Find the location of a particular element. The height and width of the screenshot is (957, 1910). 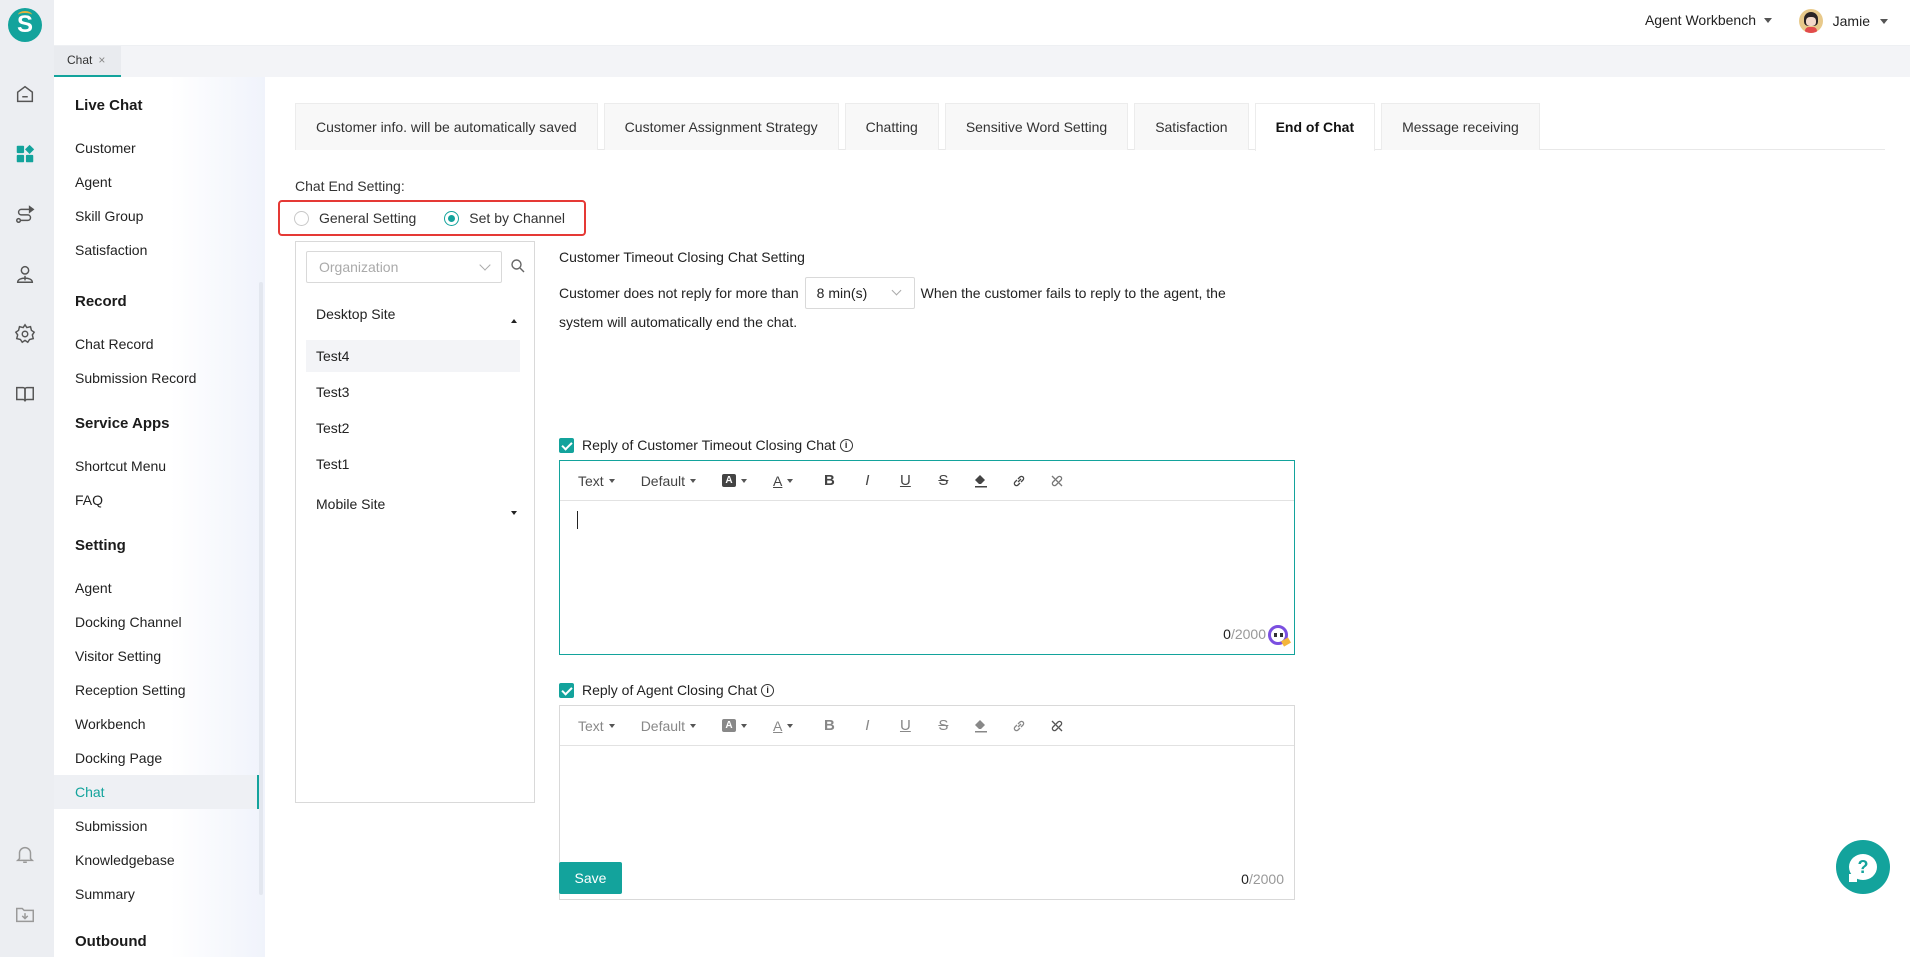

save-button: Save is located at coordinates (590, 878).